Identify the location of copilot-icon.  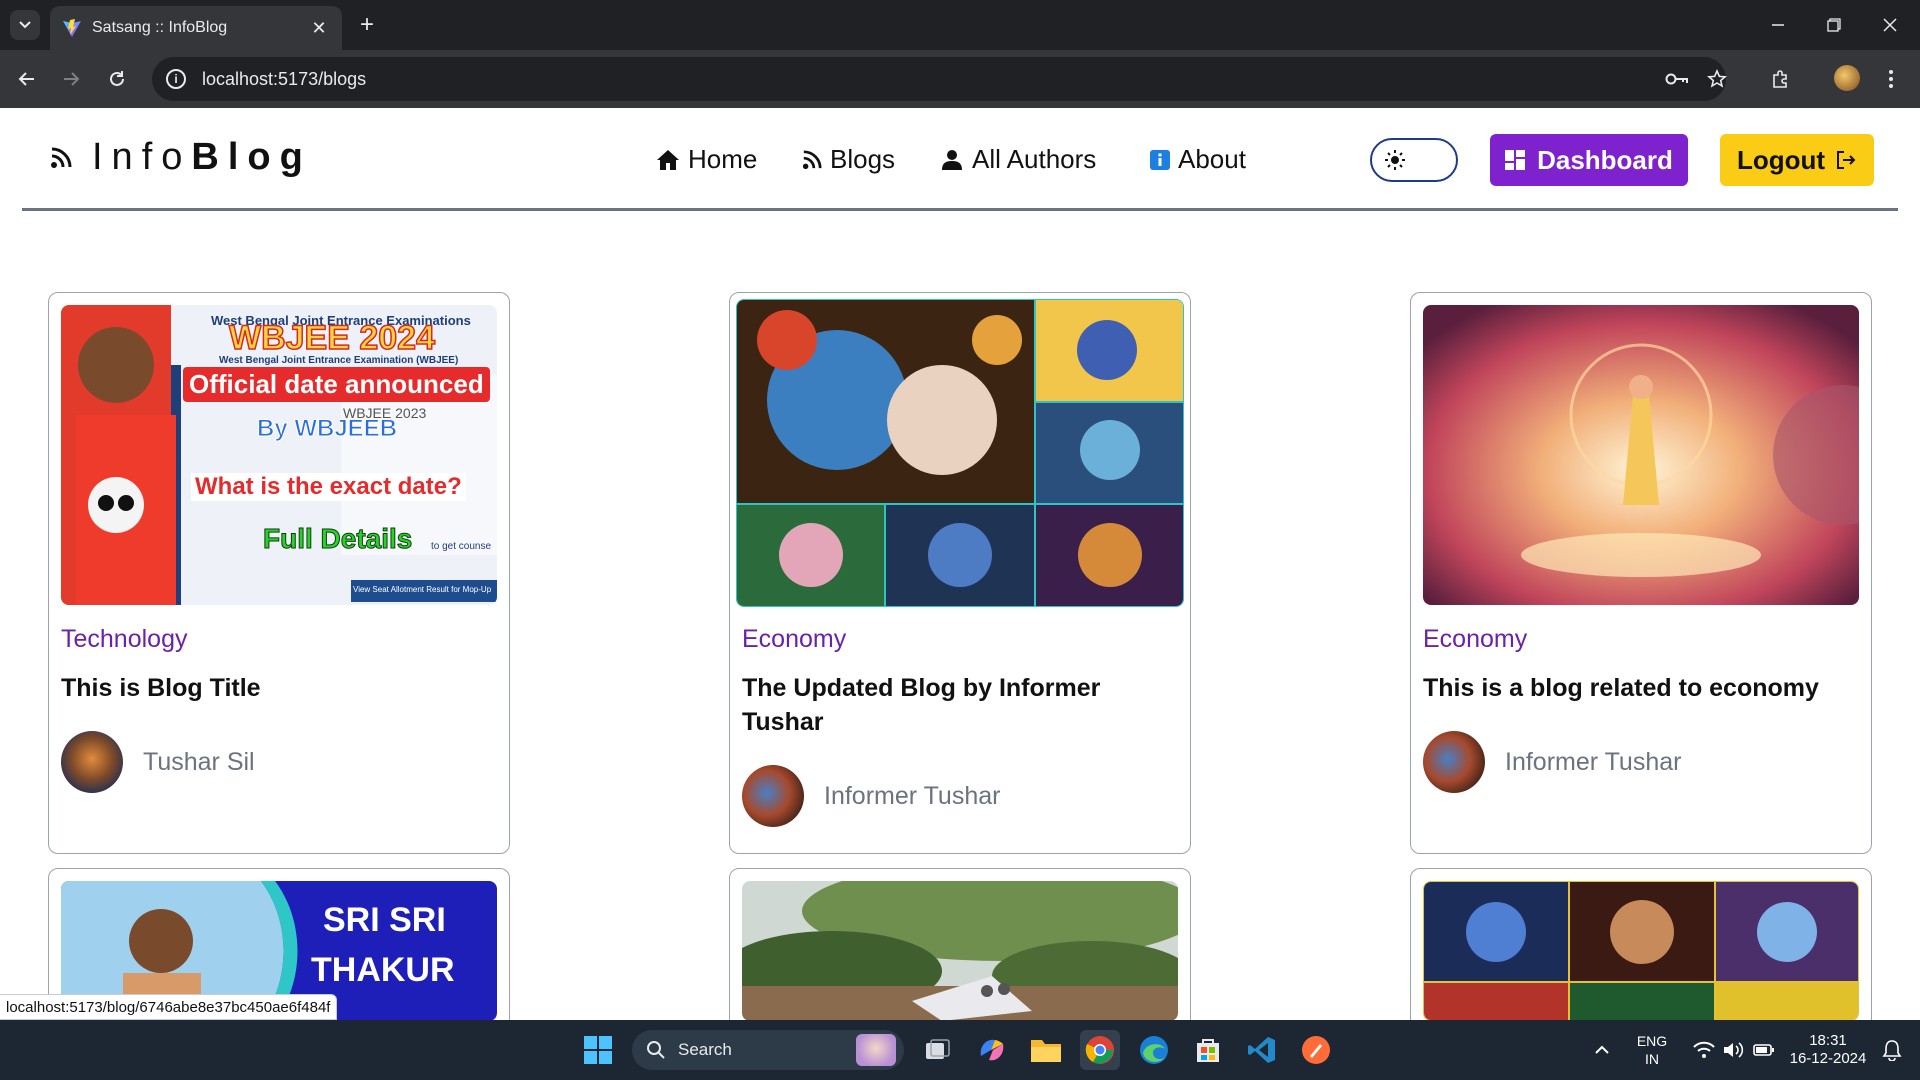
(992, 1050).